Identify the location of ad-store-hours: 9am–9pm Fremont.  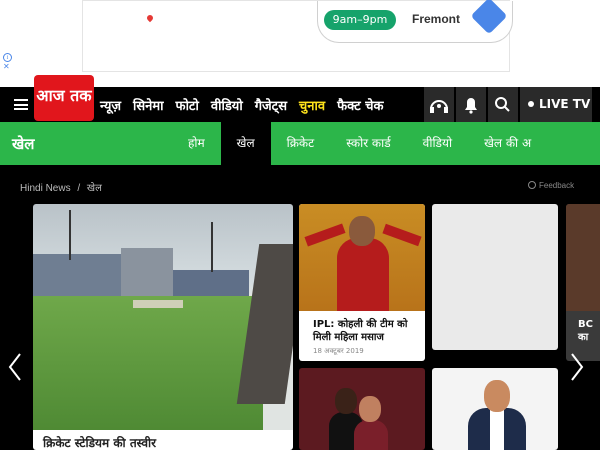
(415, 21).